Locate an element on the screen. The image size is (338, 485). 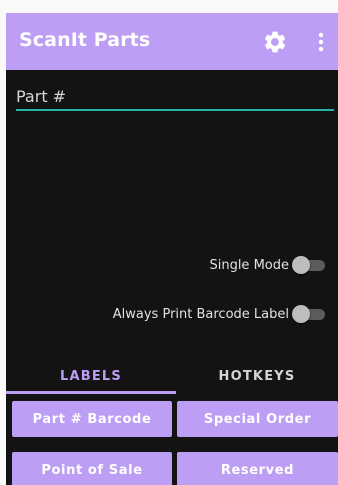
part-number-underline is located at coordinates (175, 110).